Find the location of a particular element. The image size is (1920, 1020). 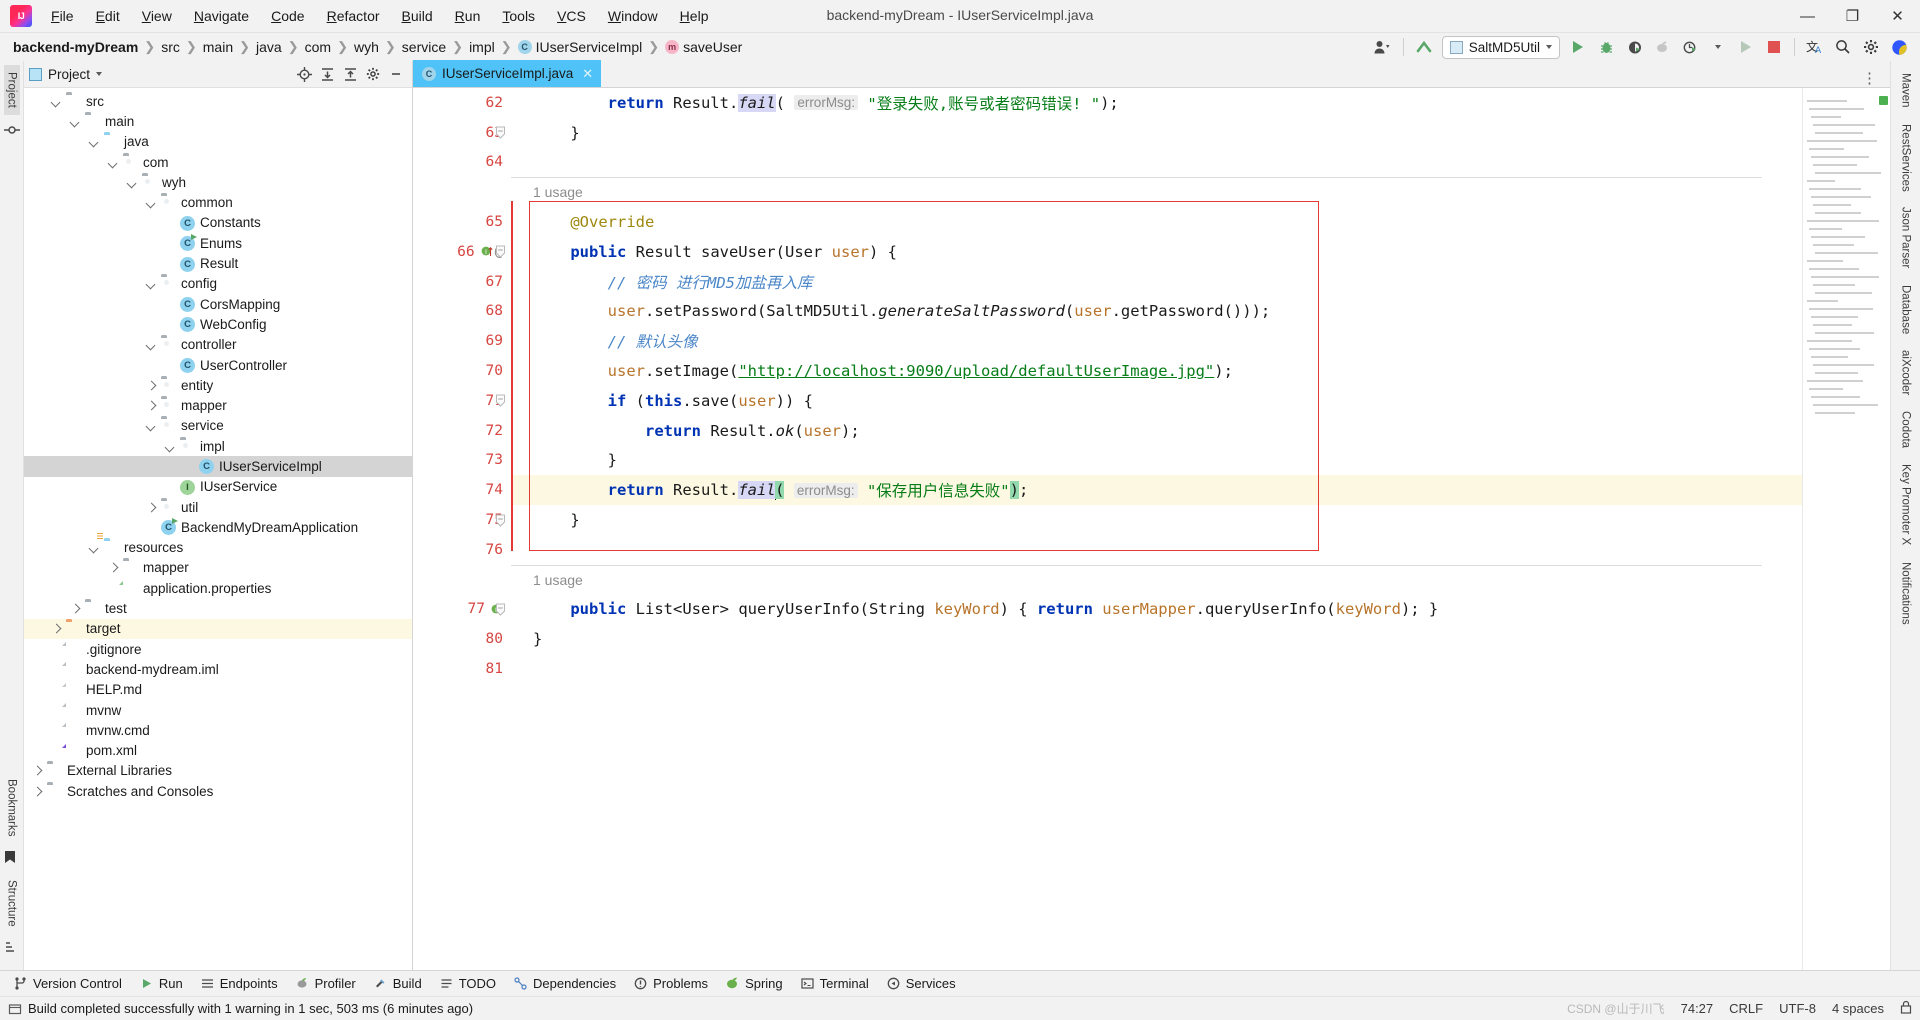

menu-view: View is located at coordinates (157, 16).